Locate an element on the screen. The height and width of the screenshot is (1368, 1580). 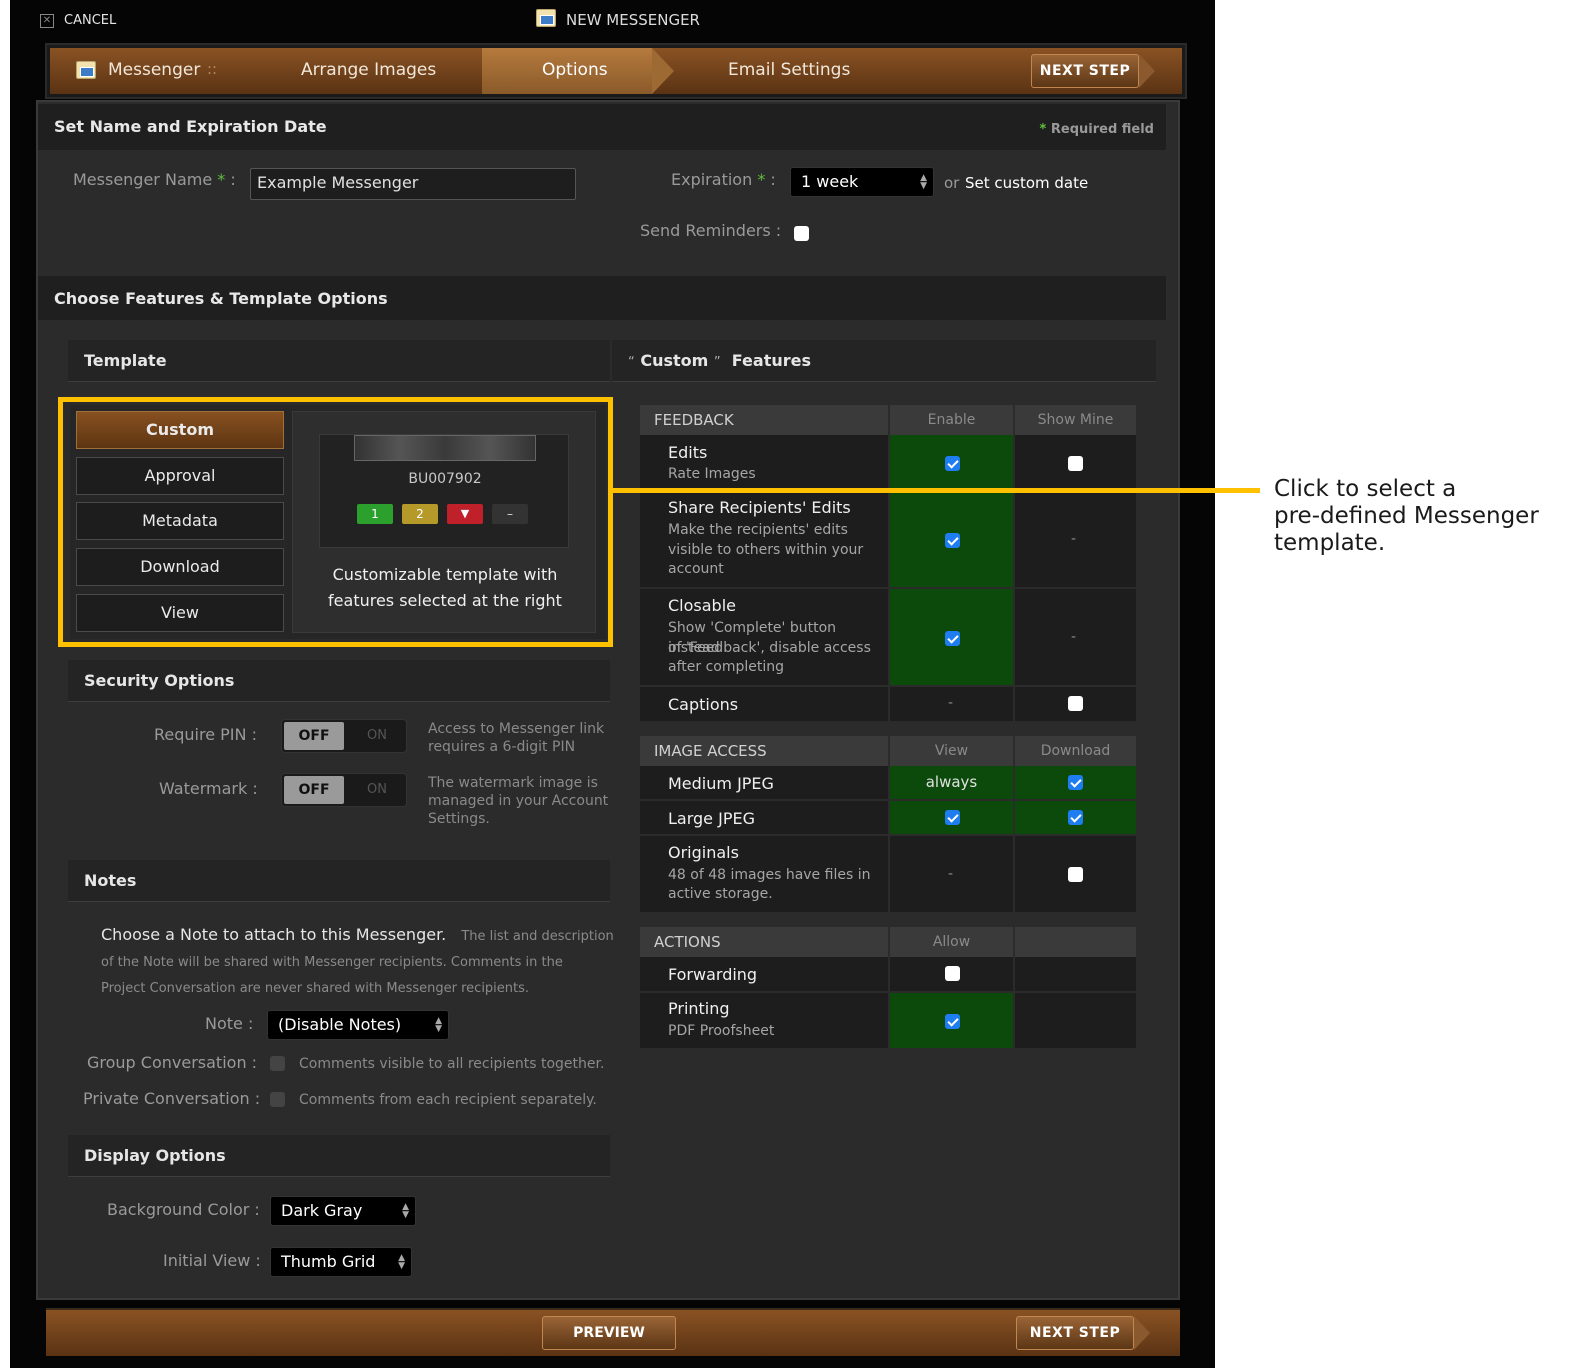
captions-show-mine-checkbox is located at coordinates (1075, 703).